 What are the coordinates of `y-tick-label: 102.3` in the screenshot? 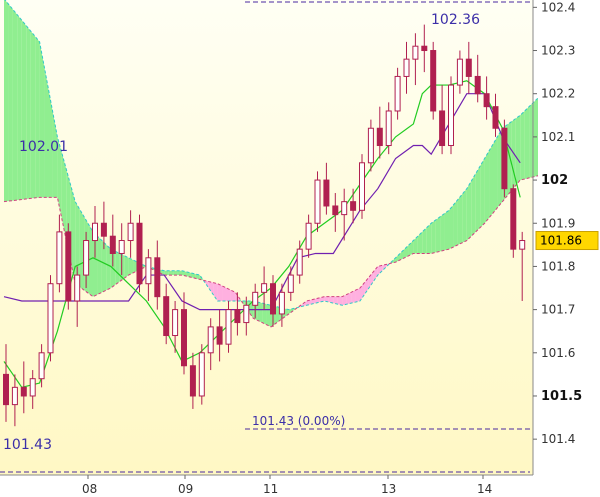 It's located at (558, 51).